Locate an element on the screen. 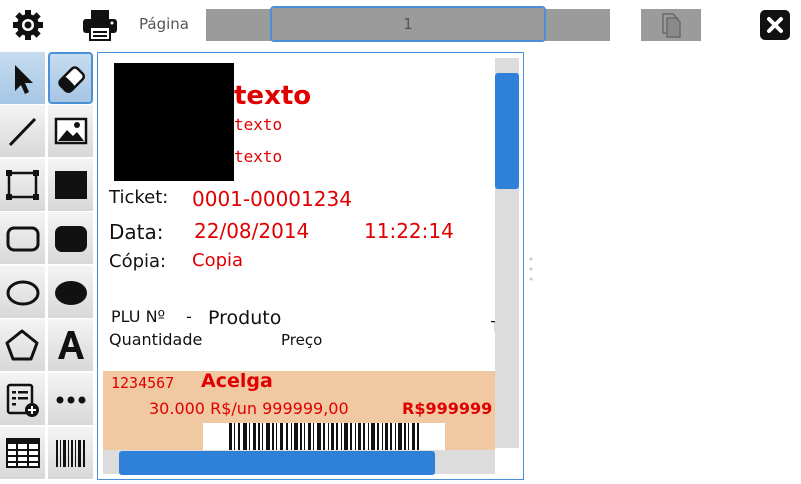  filled-rounded-rectangle-tool is located at coordinates (70, 238).